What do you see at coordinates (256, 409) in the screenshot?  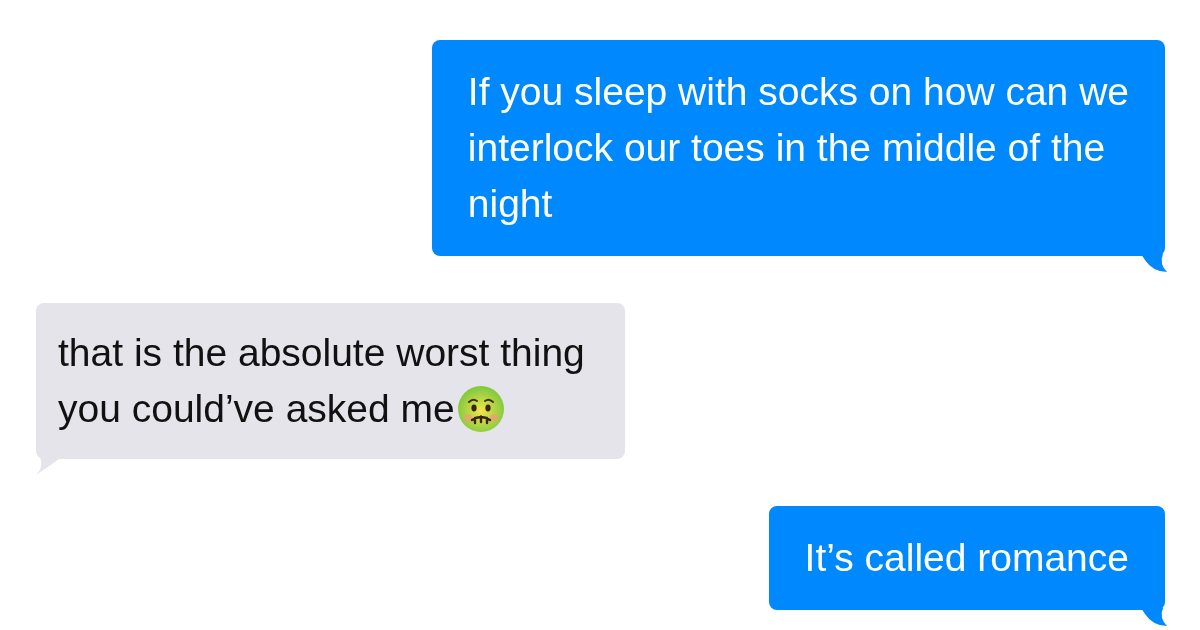 I see `message-text: you could’ve asked me` at bounding box center [256, 409].